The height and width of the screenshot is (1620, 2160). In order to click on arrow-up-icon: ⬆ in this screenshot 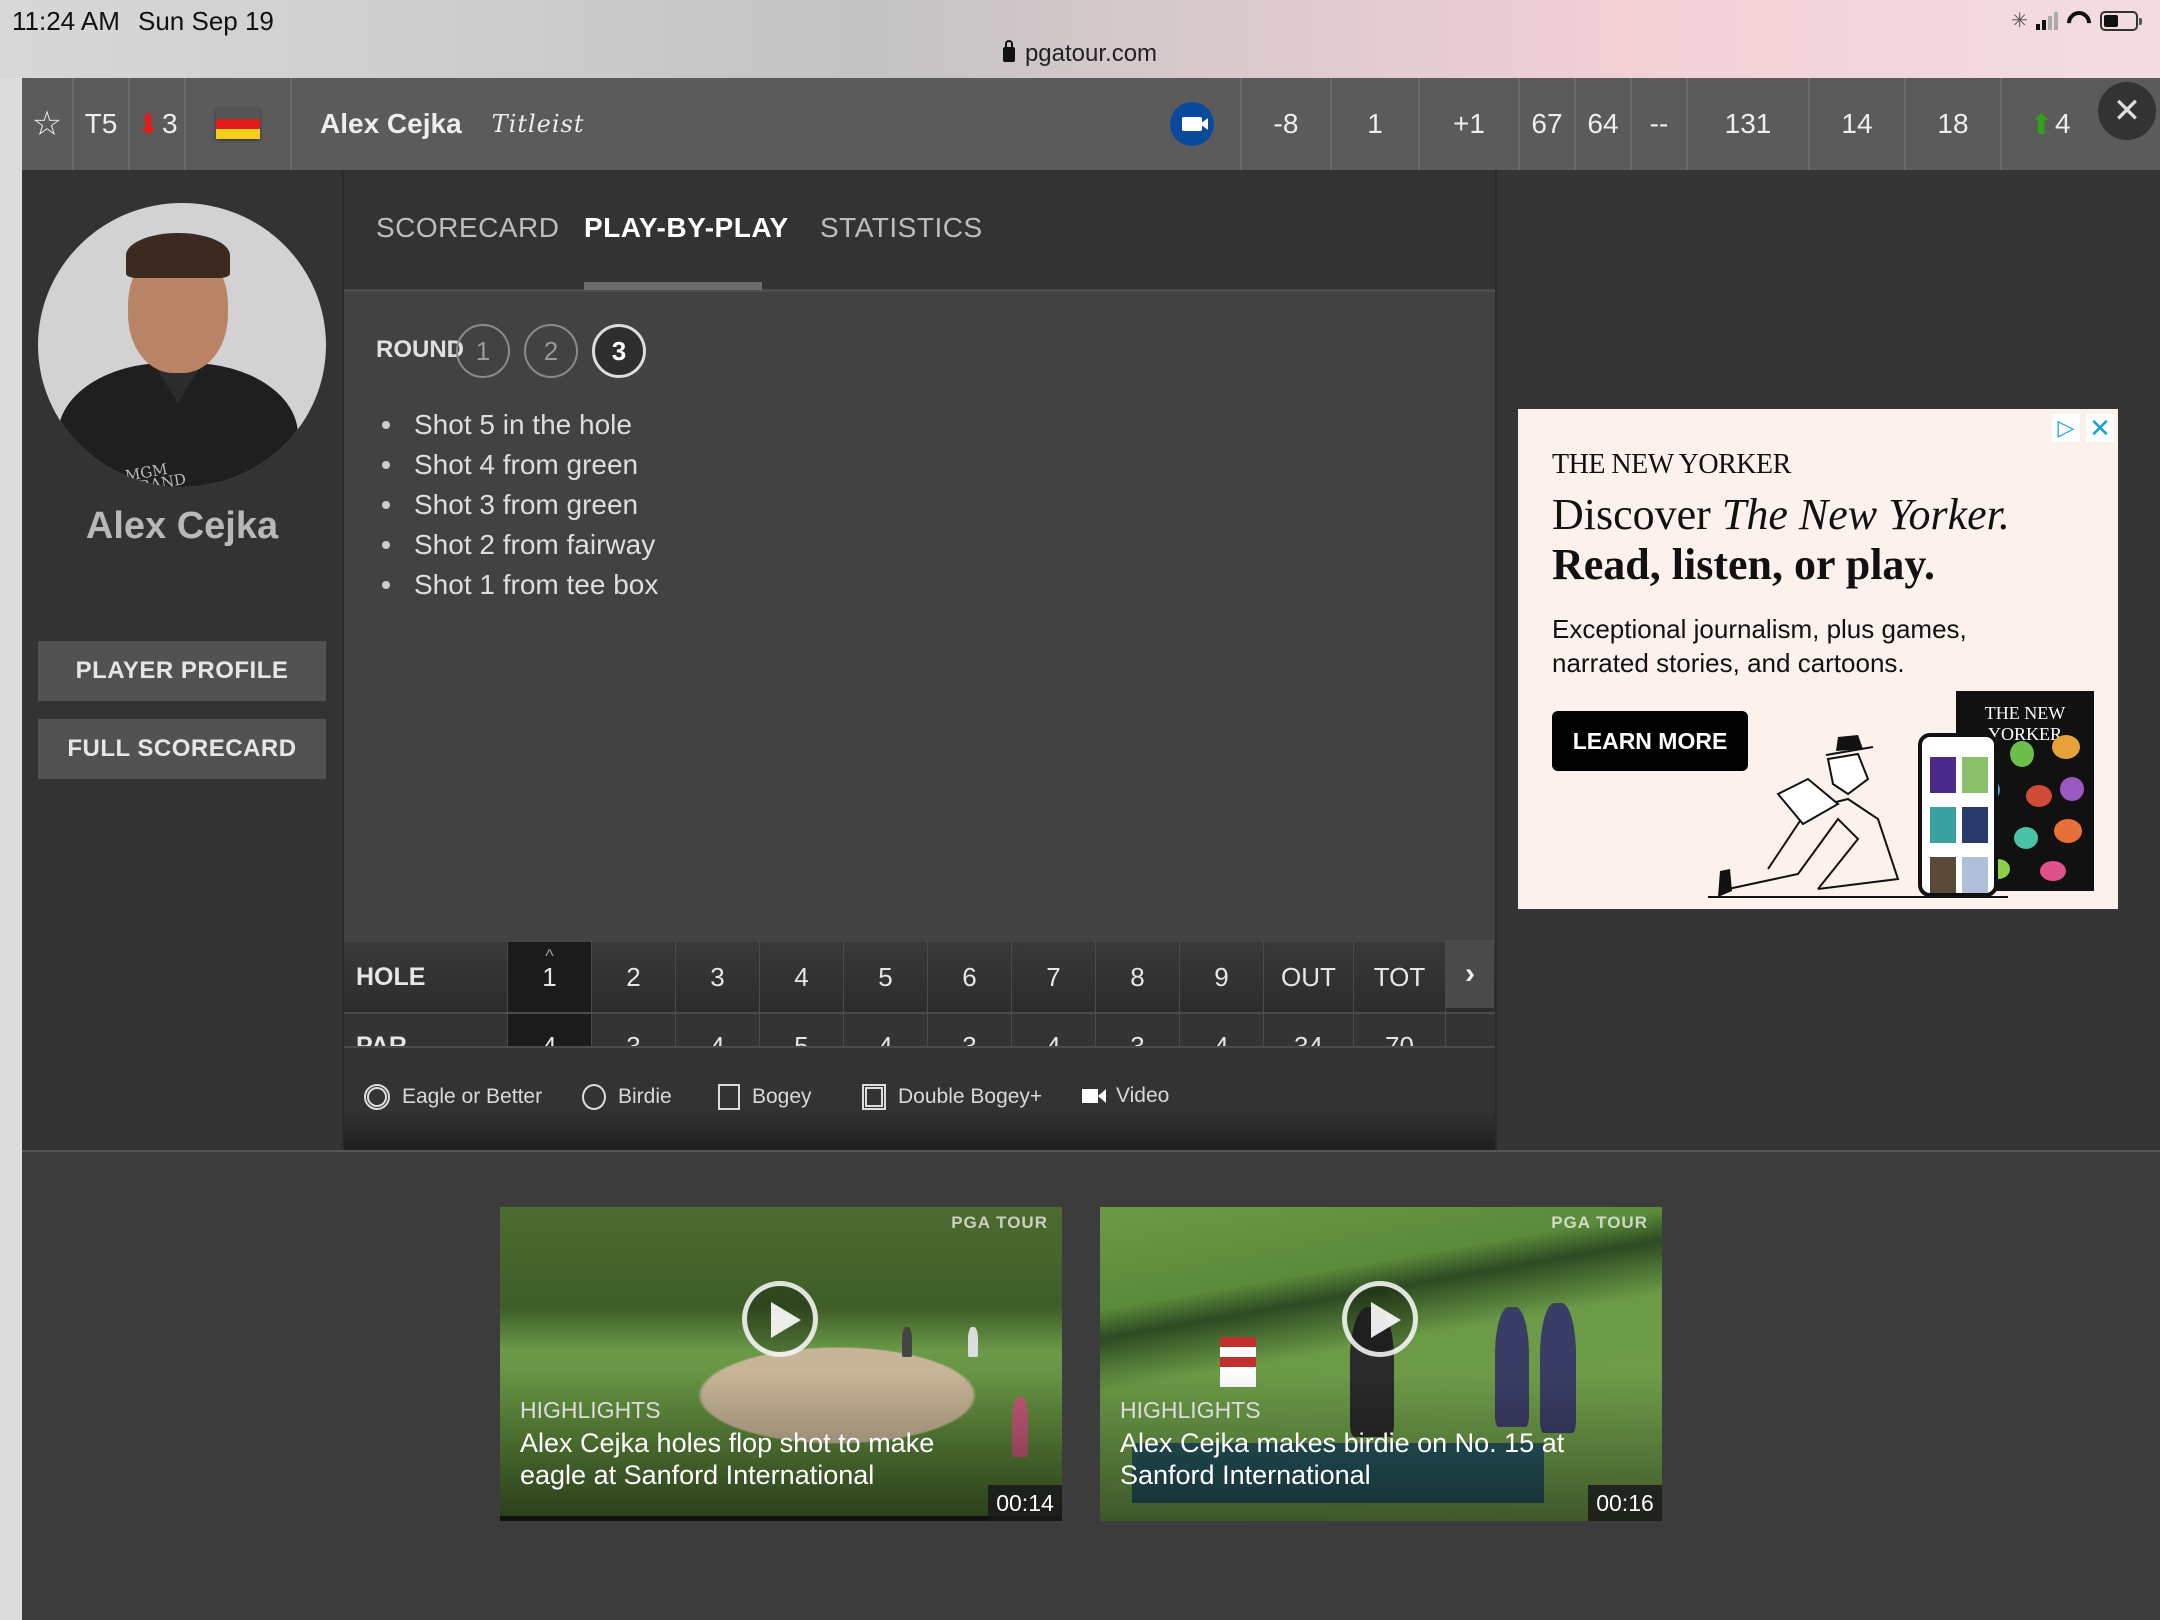, I will do `click(2041, 124)`.